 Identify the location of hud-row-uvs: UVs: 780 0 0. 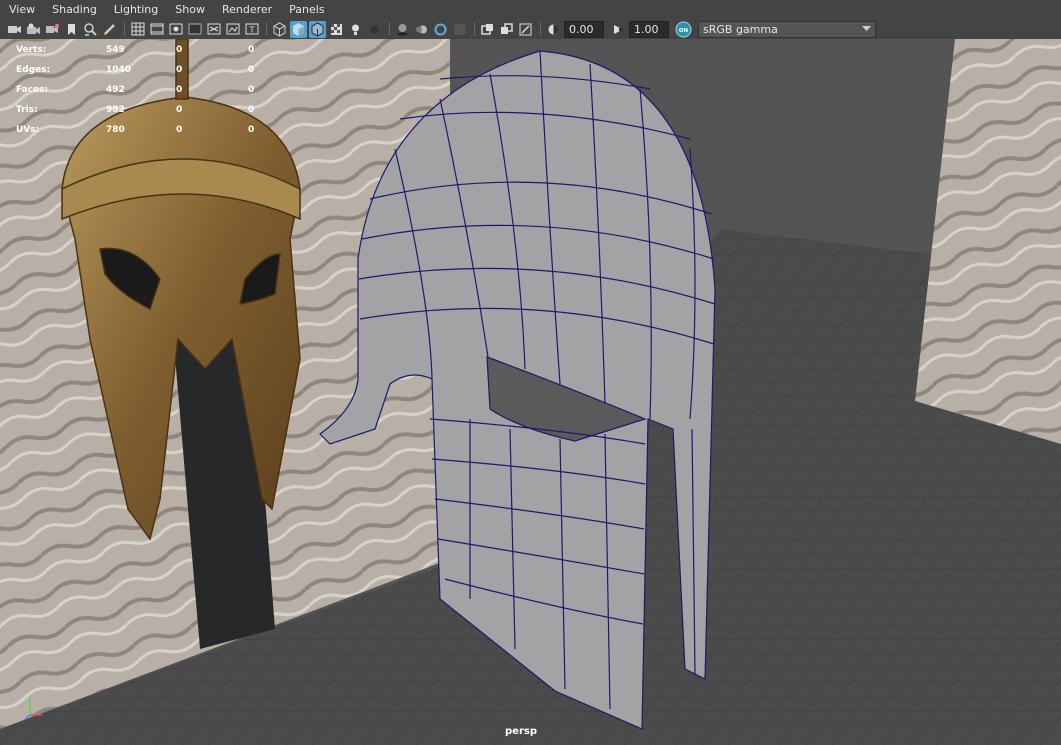
(147, 130).